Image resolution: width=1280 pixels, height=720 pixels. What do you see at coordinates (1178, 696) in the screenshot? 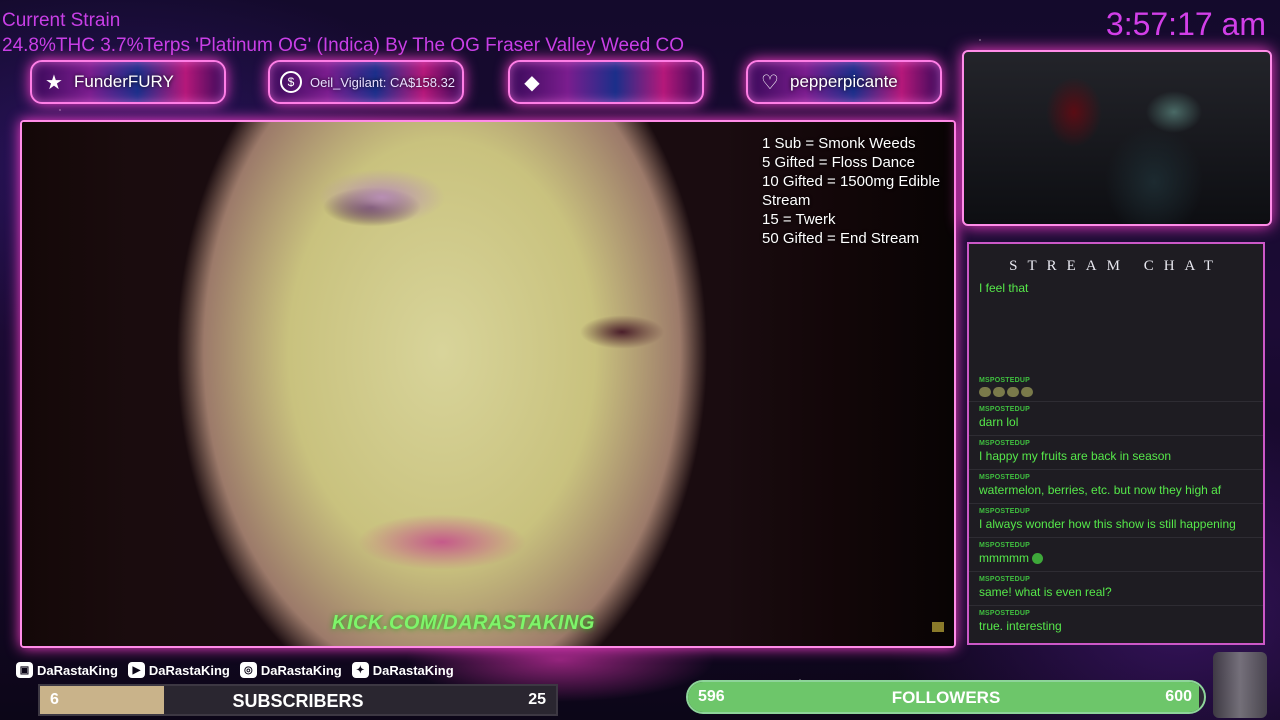
I see `follower-target: 600` at bounding box center [1178, 696].